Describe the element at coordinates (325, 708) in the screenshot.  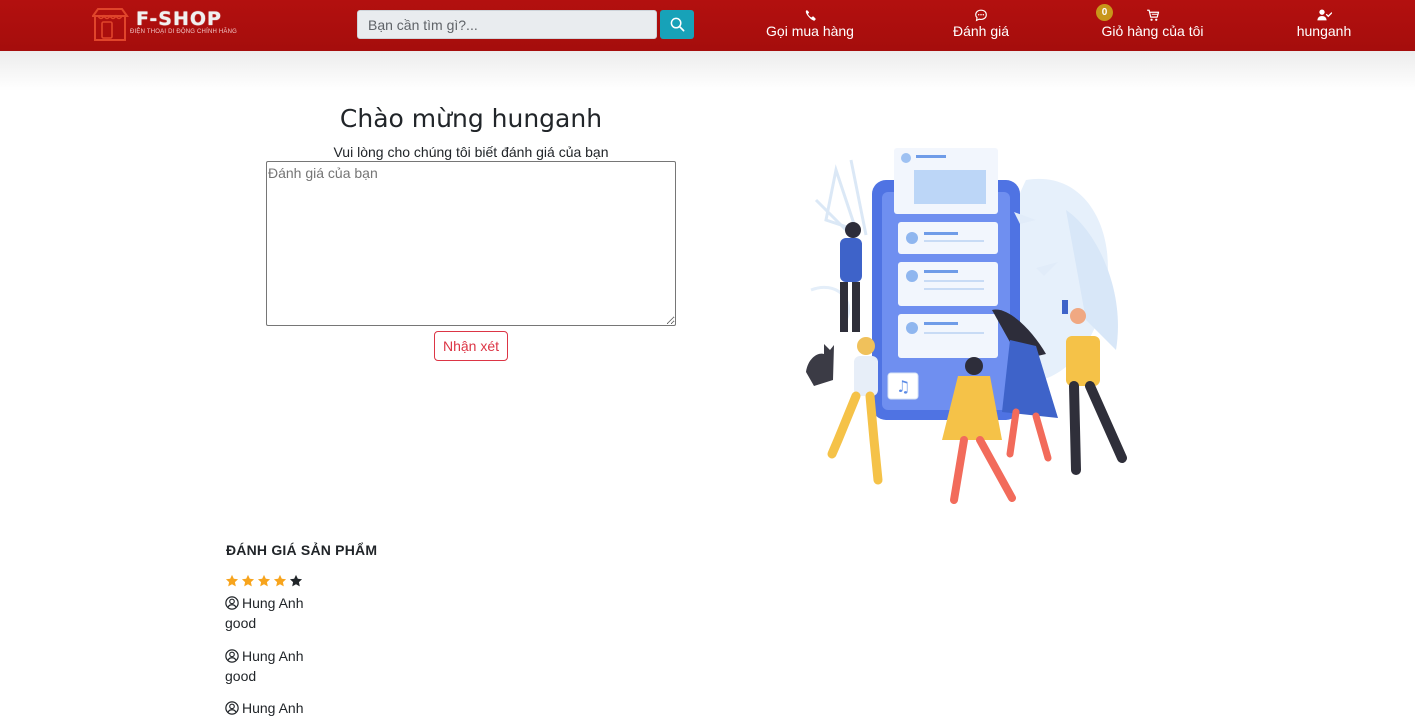
I see `review-item: Hung Anh` at that location.